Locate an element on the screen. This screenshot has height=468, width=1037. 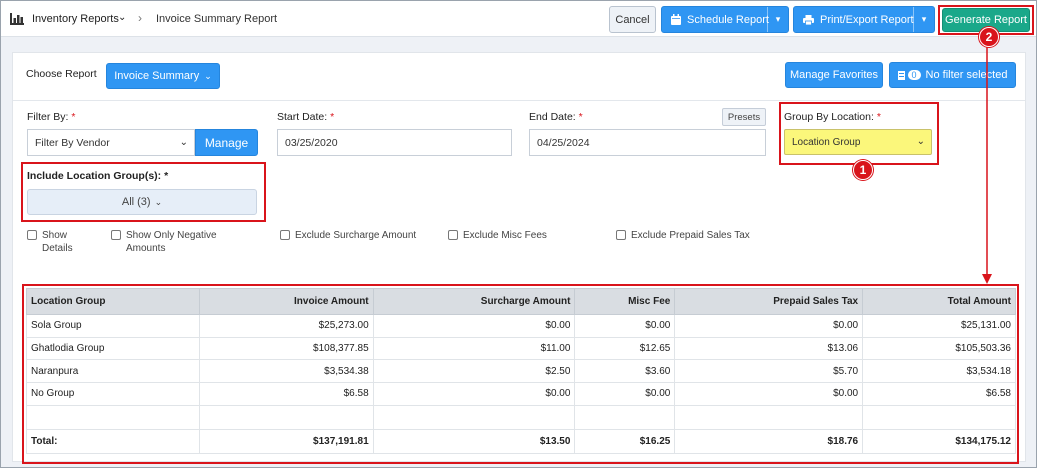
table-cell: $108,377.85 is located at coordinates (286, 348).